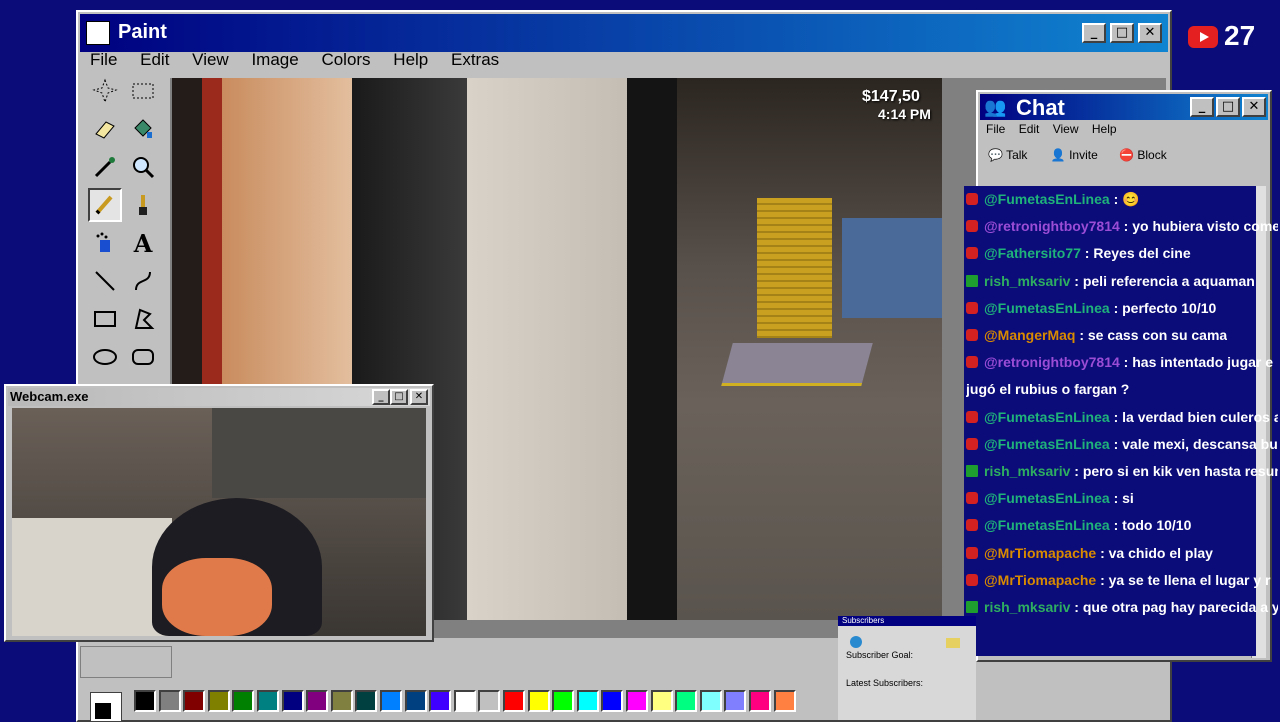 This screenshot has width=1280, height=722. What do you see at coordinates (143, 243) in the screenshot?
I see `text-icon: A` at bounding box center [143, 243].